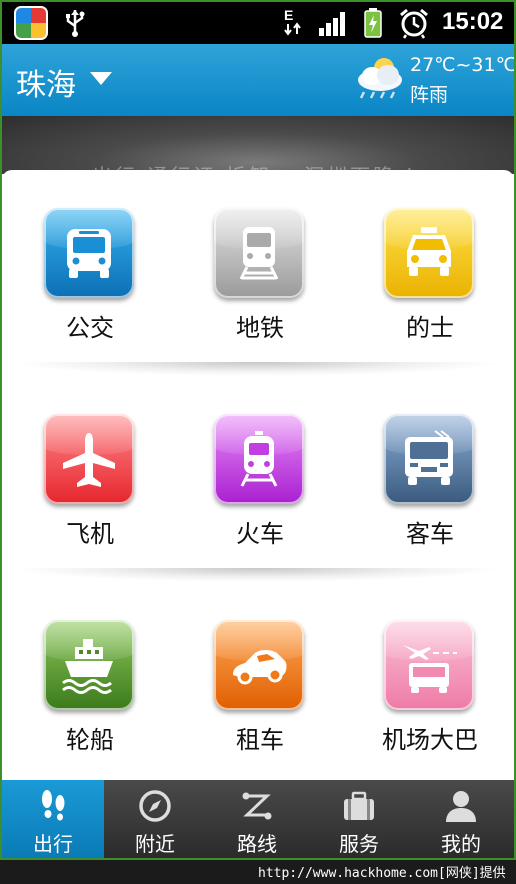  Describe the element at coordinates (89, 460) in the screenshot. I see `airplane-icon` at that location.